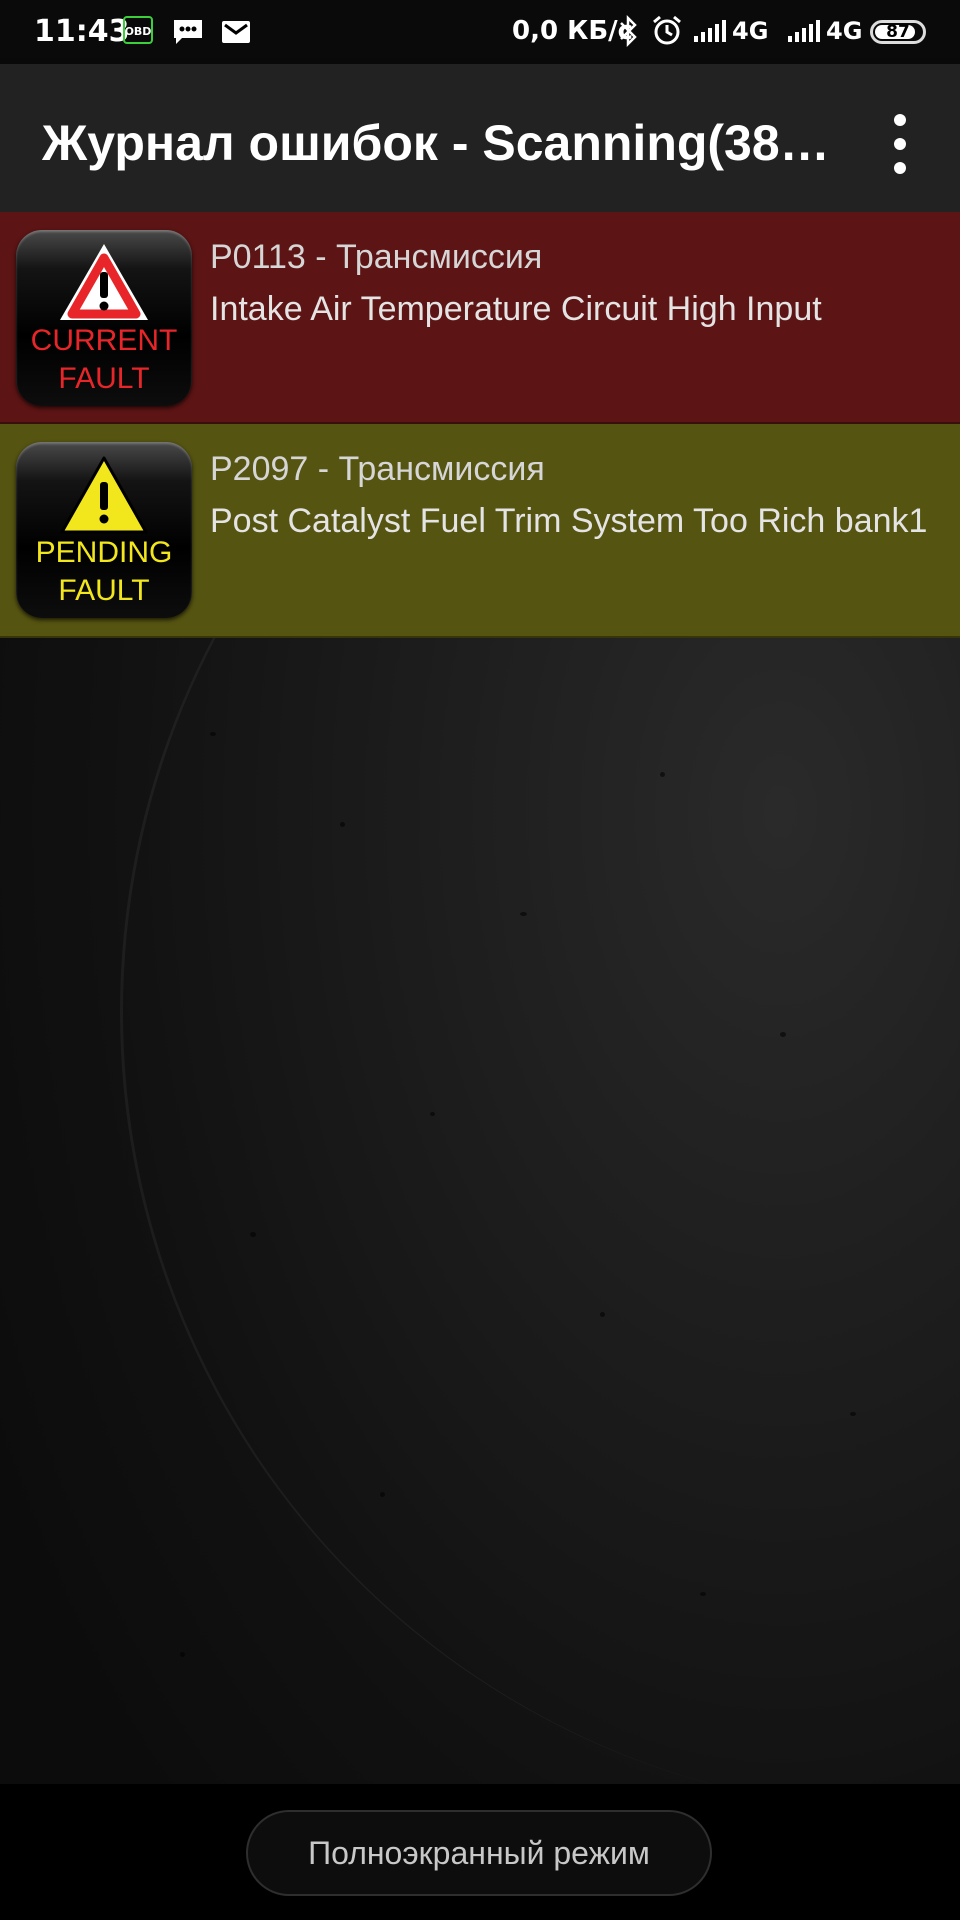 This screenshot has height=1920, width=960. I want to click on network-type-2: 4G, so click(844, 31).